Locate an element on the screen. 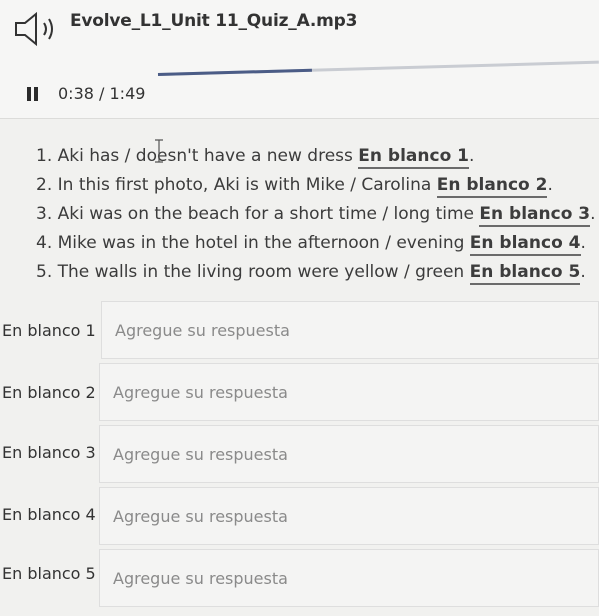 This screenshot has width=599, height=616. answer-row-4: En blanco 4 is located at coordinates (299, 517).